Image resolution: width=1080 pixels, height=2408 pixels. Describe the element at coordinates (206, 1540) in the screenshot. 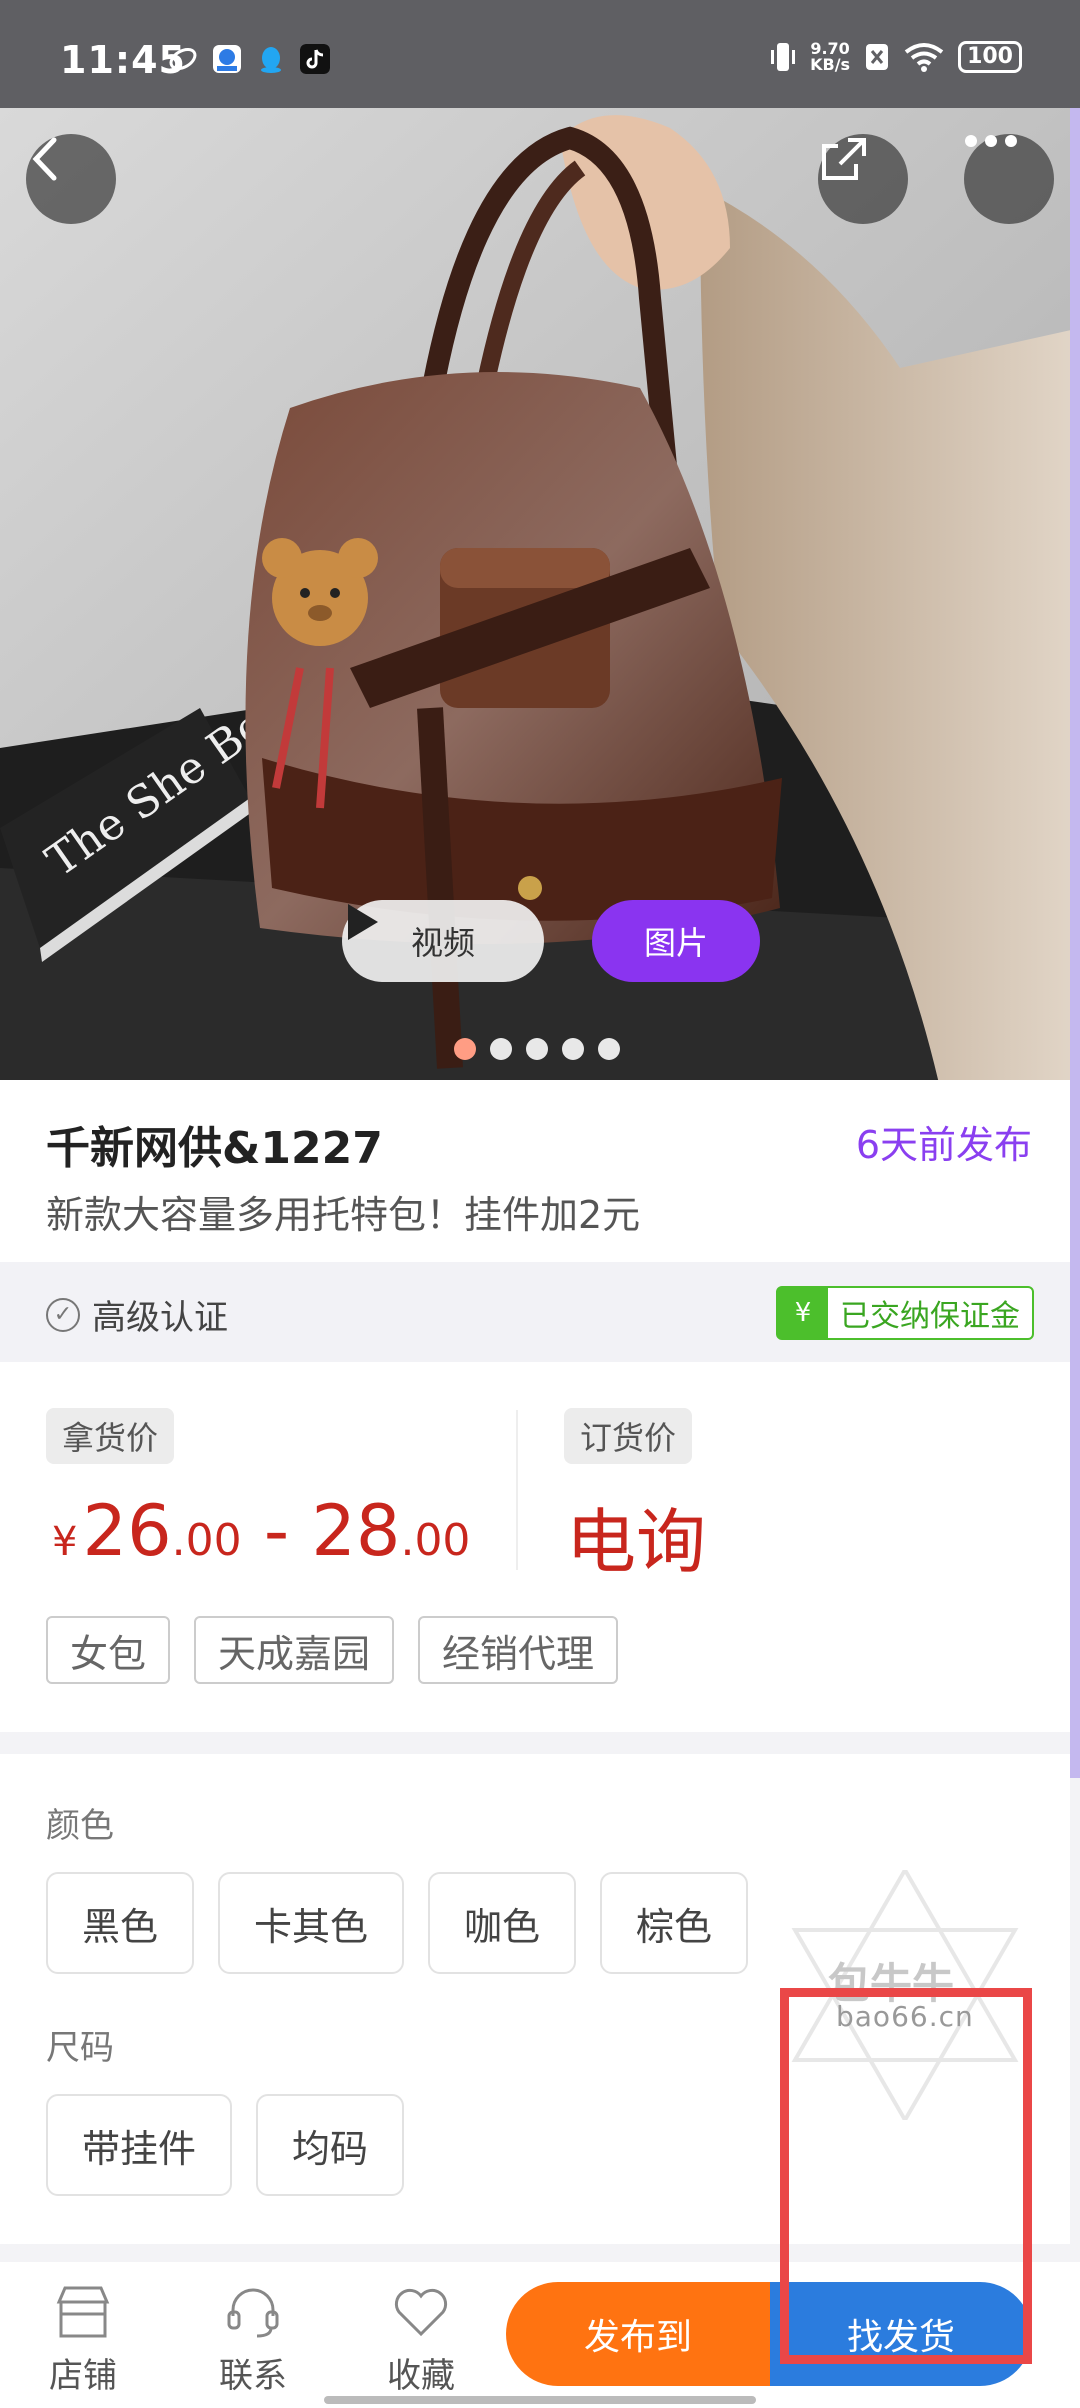

I see `price-min-dec: .00` at that location.